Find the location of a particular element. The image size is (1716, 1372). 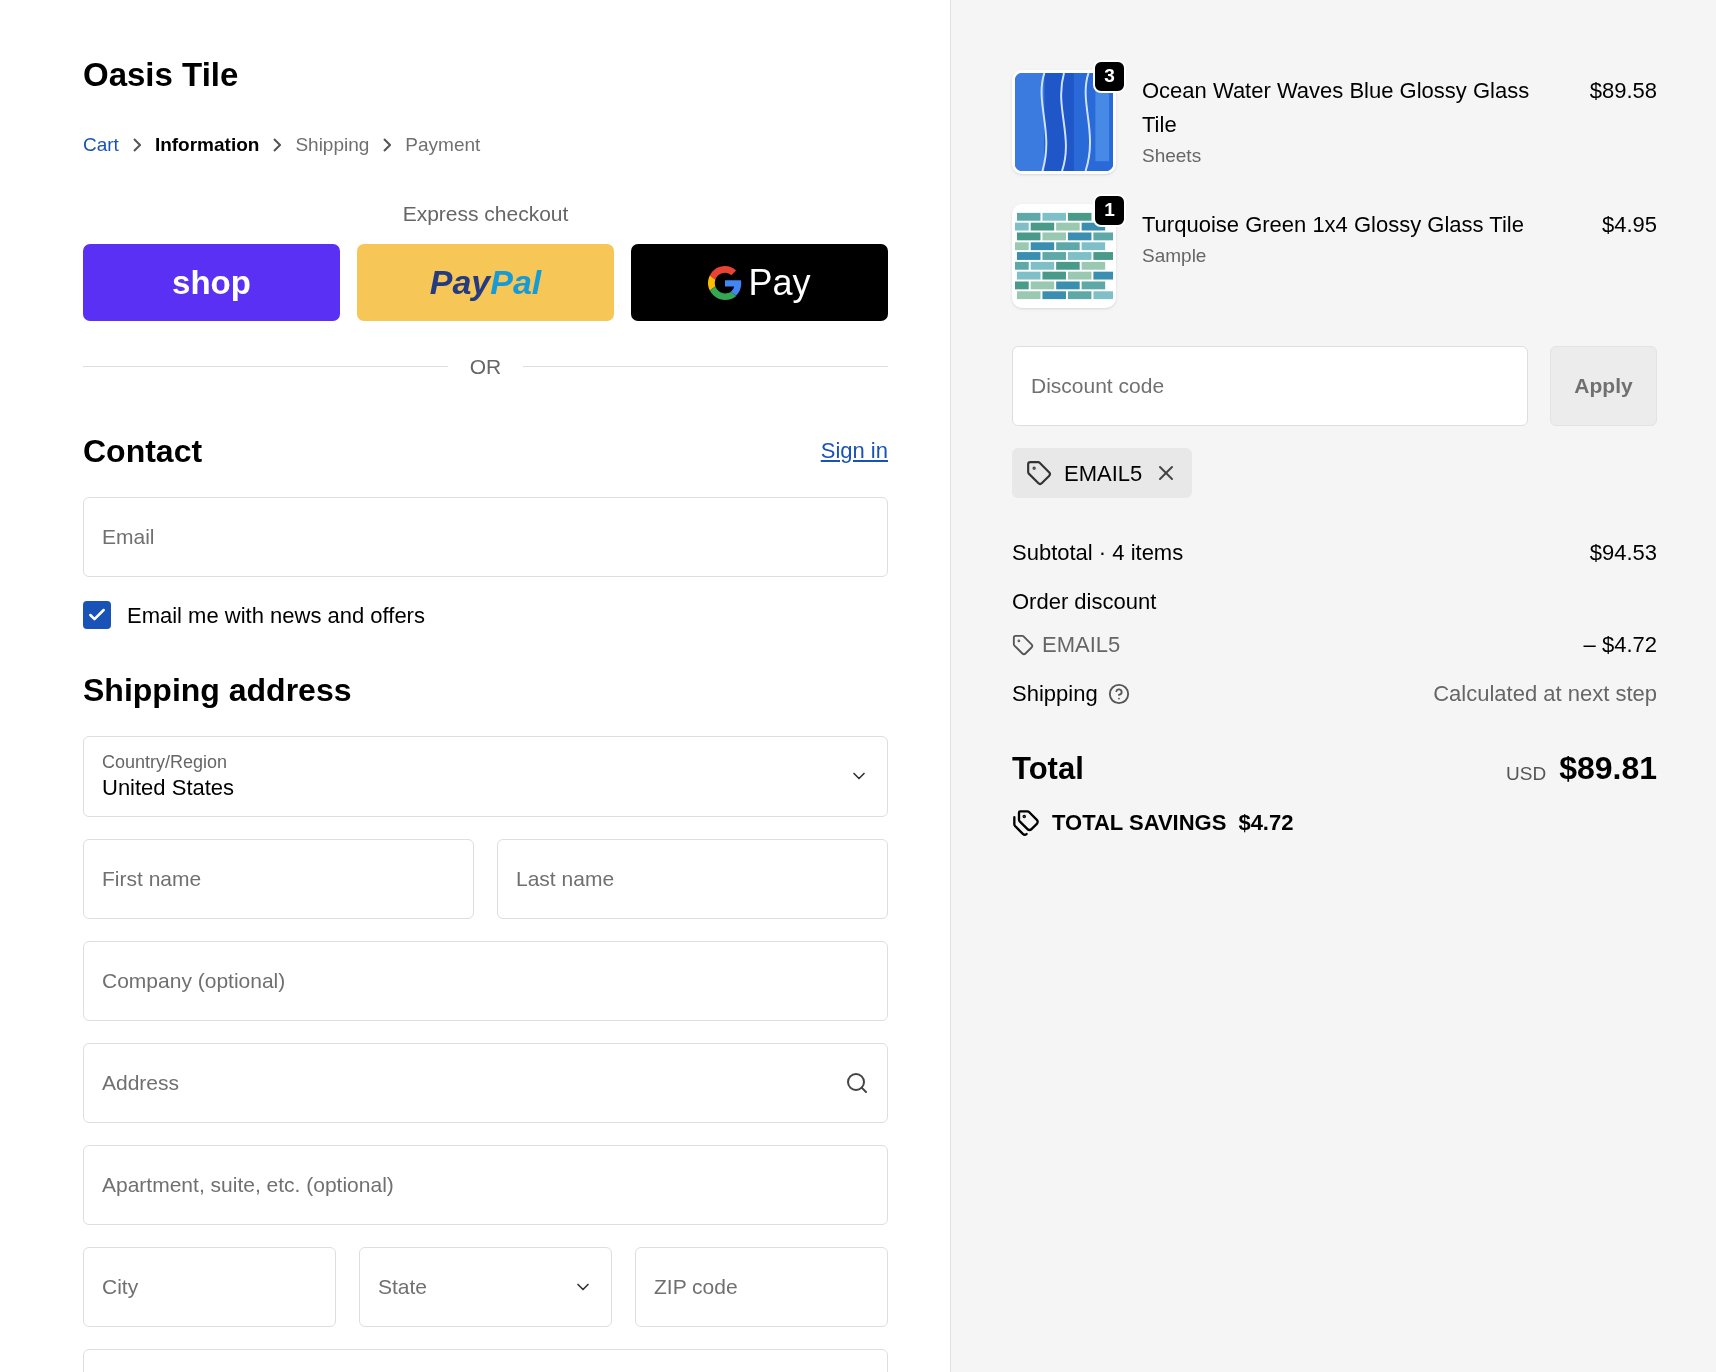

breadcrumb-item: Shipping is located at coordinates (332, 145).